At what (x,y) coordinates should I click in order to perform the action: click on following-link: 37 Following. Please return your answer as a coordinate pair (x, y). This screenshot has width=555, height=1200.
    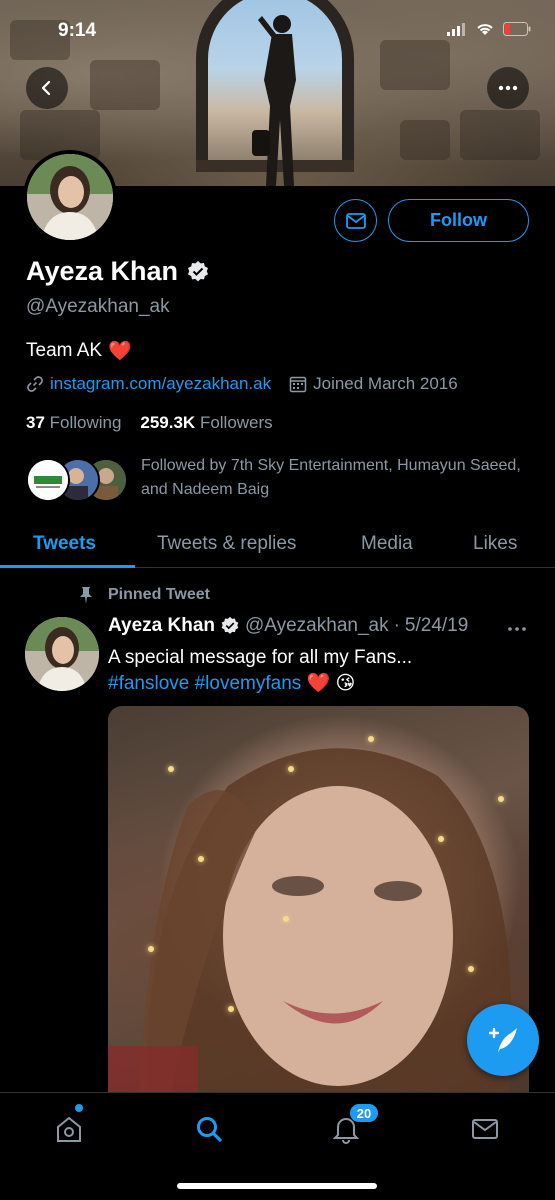
    Looking at the image, I should click on (73, 422).